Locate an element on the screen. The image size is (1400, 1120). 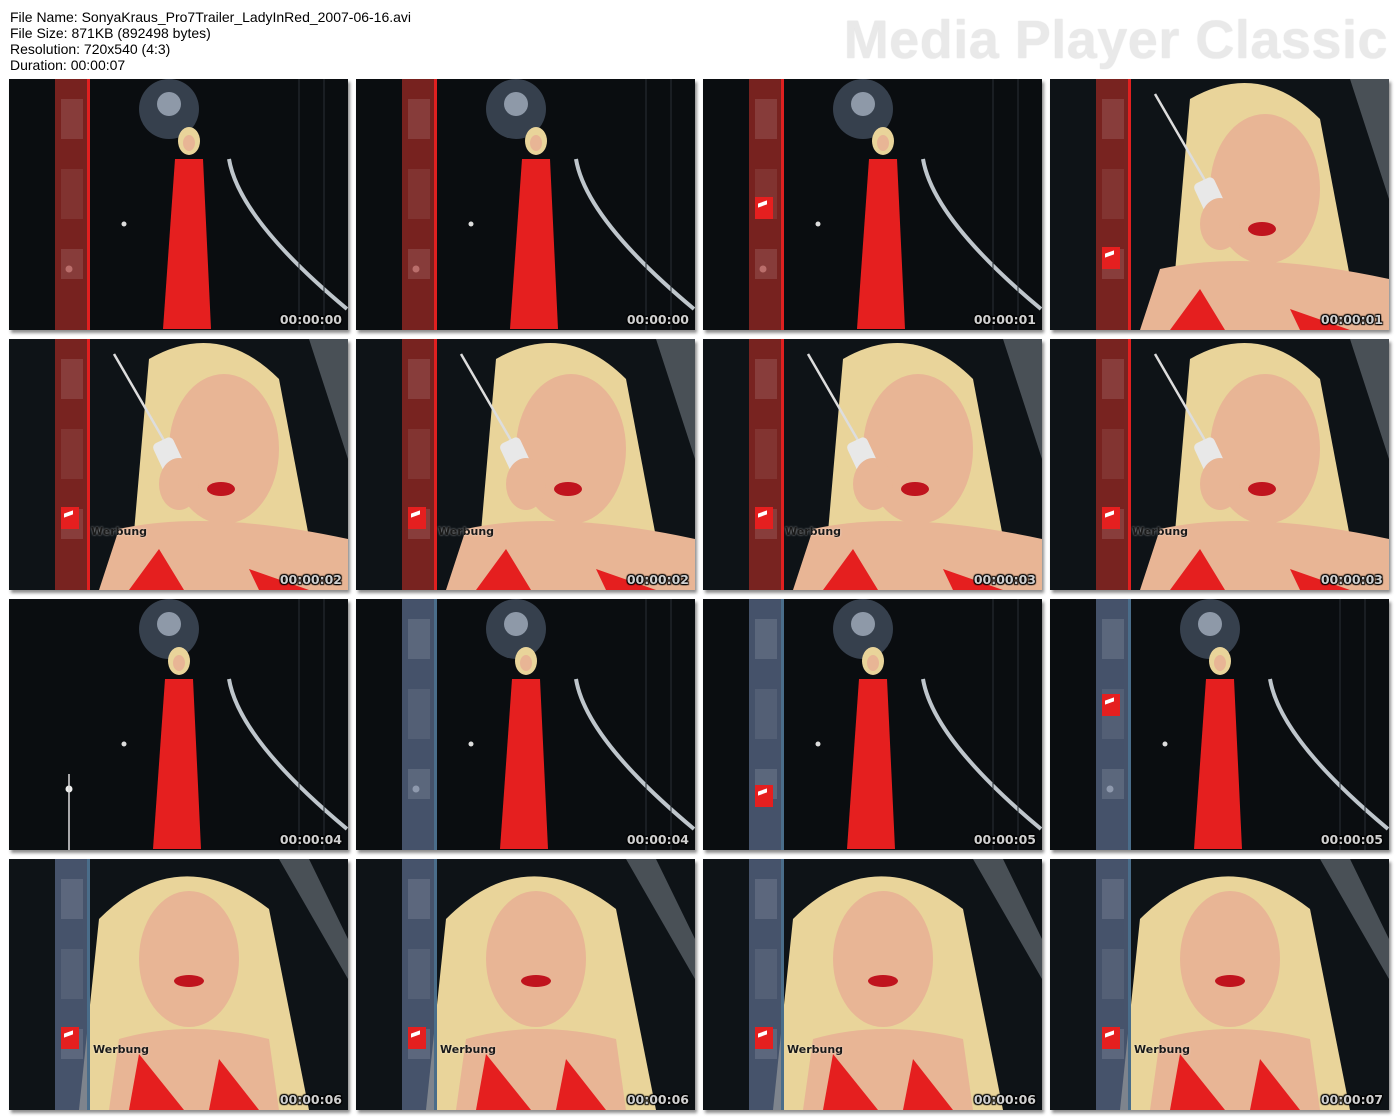
thumbnail-timestamp: 00:00:07 is located at coordinates (1351, 1099).